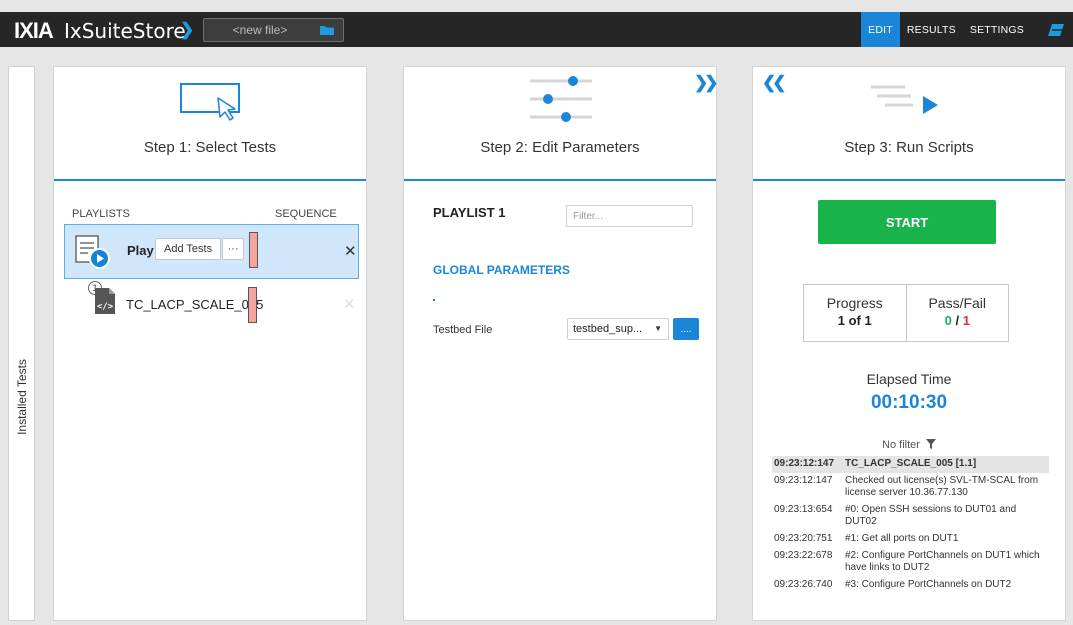 Image resolution: width=1073 pixels, height=625 pixels. I want to click on add-tests-button: Add Tests, so click(188, 249).